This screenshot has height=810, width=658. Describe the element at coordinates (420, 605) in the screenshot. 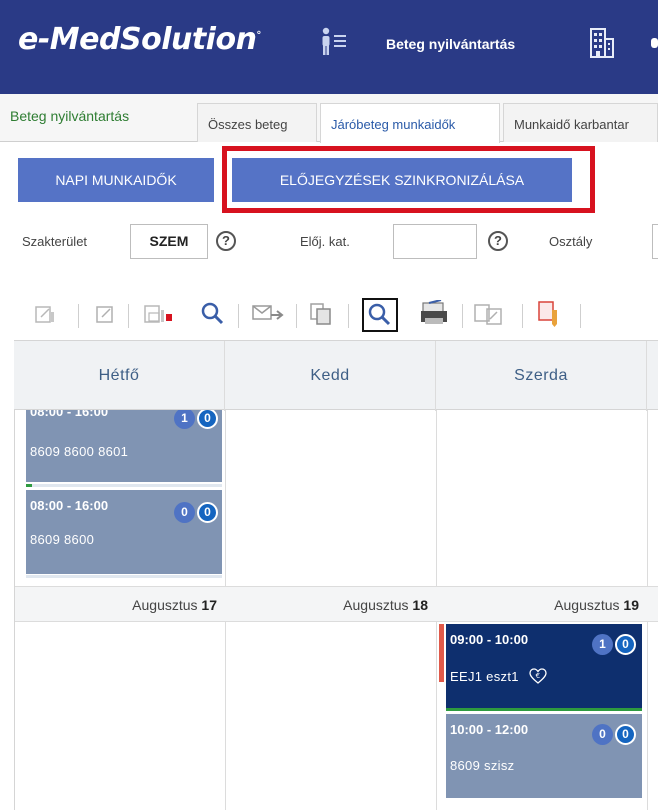

I see `date-day: 18` at that location.